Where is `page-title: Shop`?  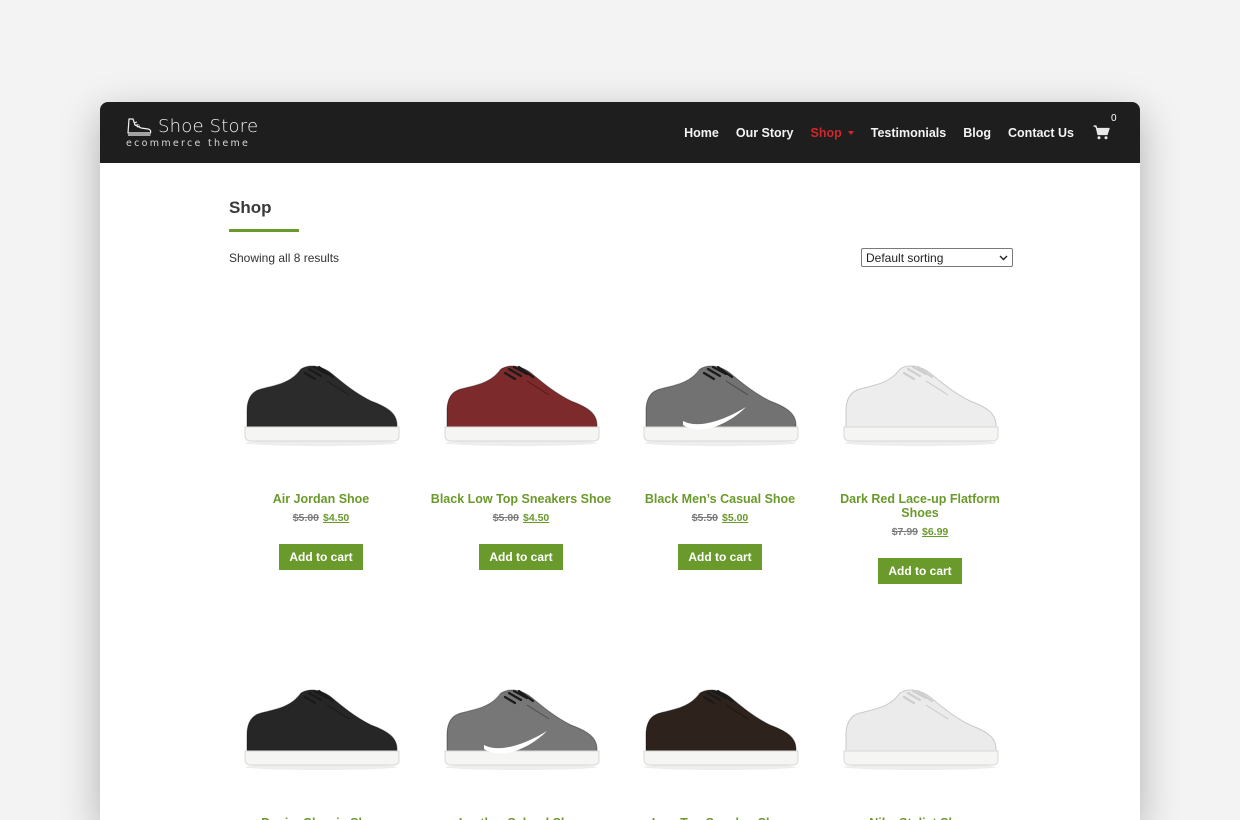 page-title: Shop is located at coordinates (250, 207).